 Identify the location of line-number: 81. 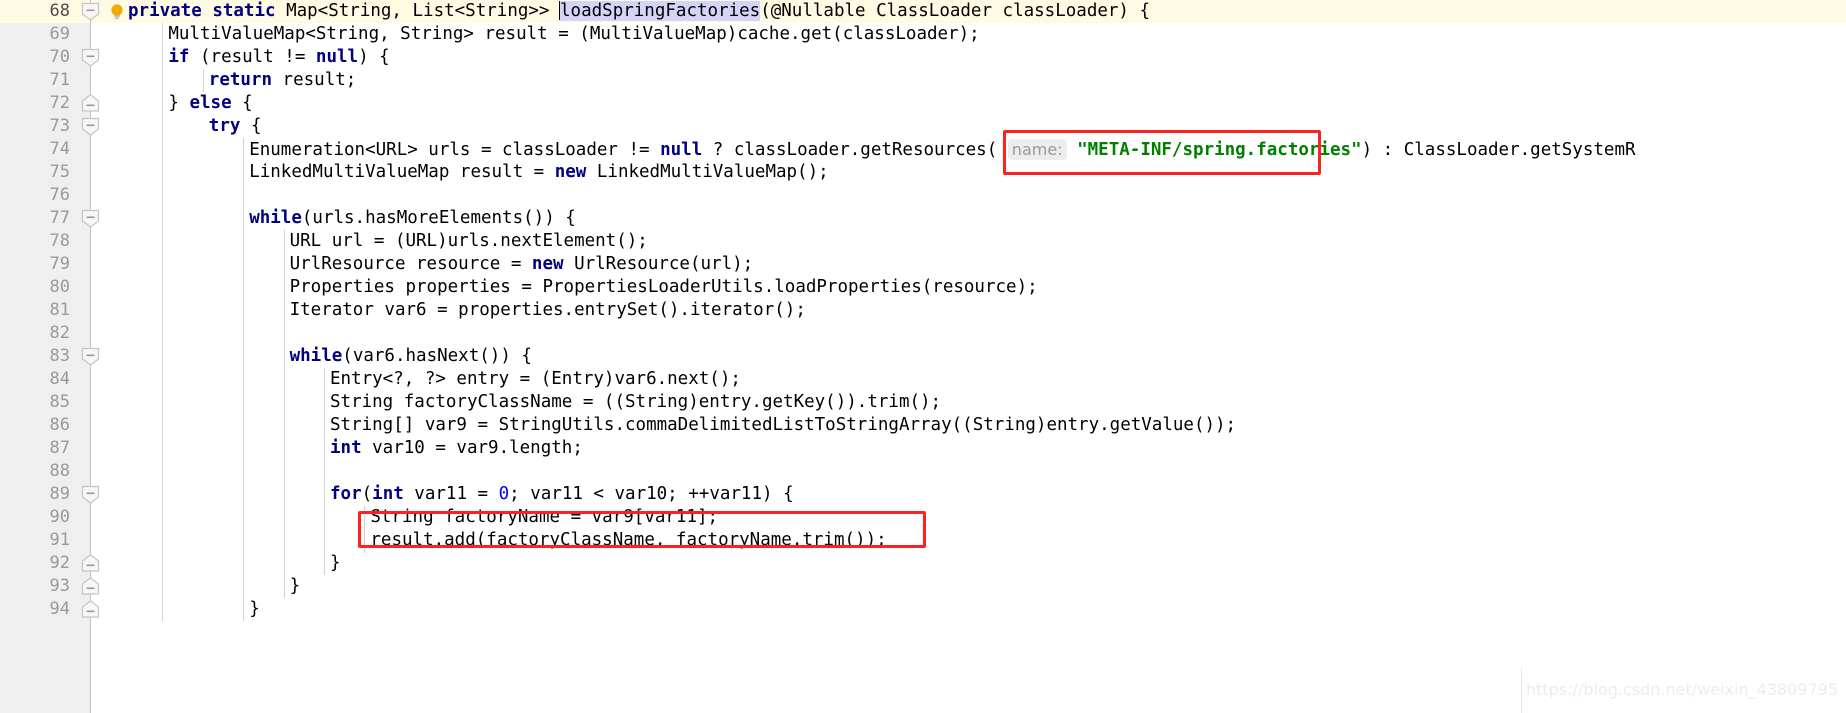
(35, 310).